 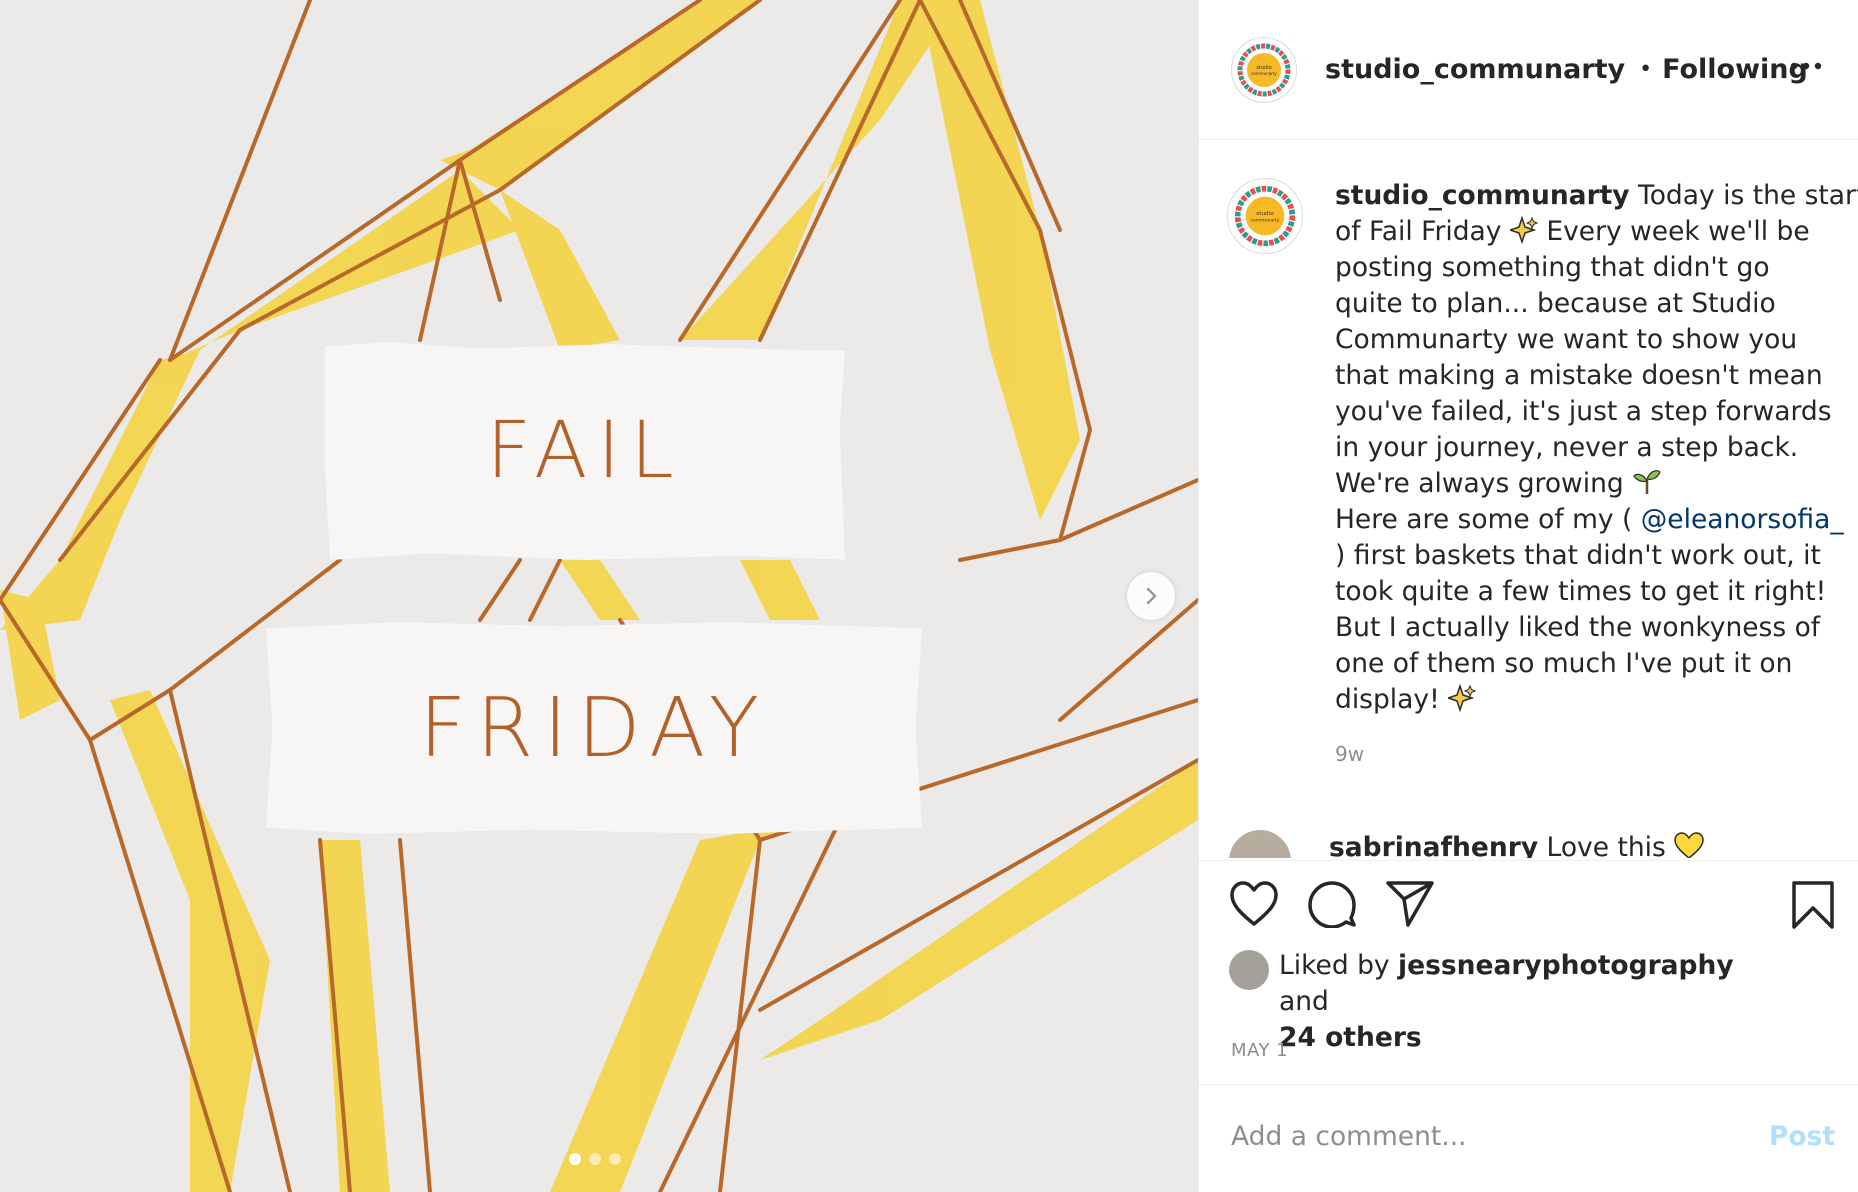 I want to click on friday-paper-label: FRIDAY, so click(x=594, y=728).